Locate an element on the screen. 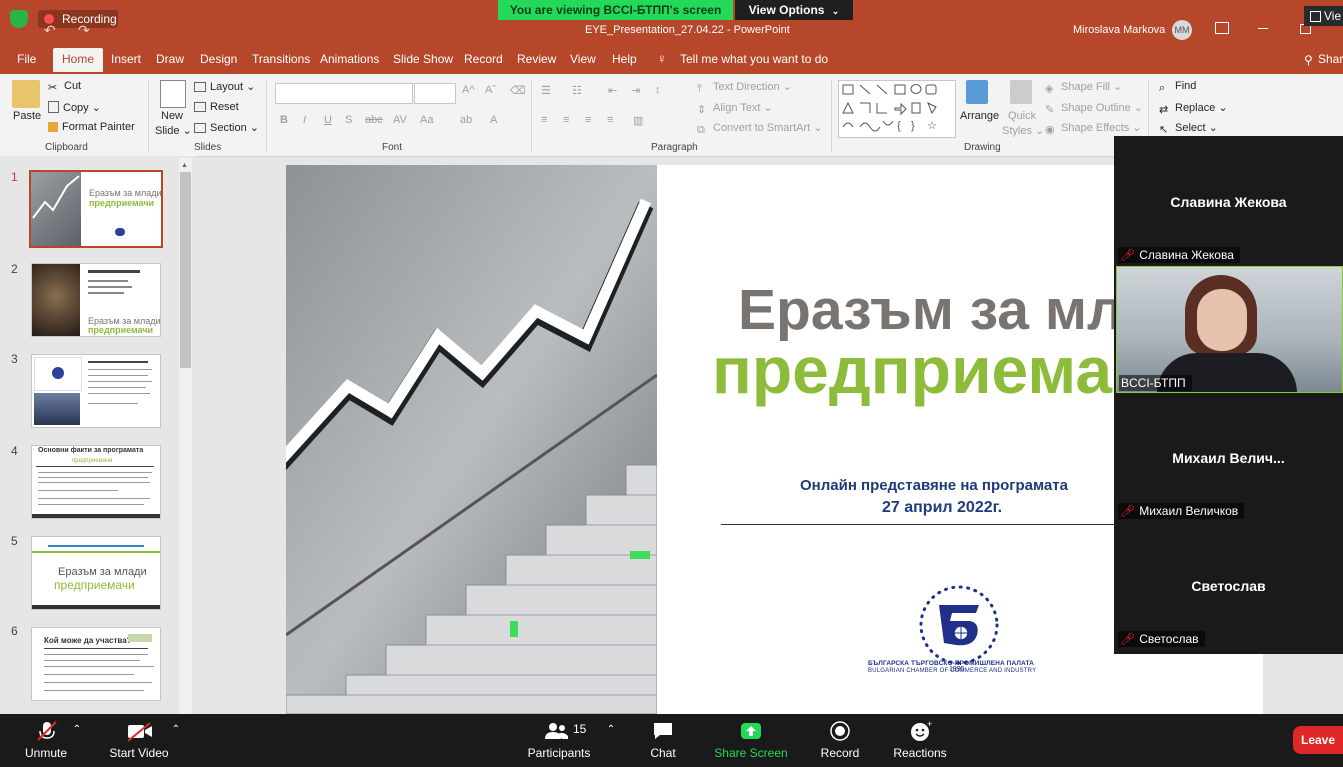  columns-icon: ▥ is located at coordinates (638, 120).